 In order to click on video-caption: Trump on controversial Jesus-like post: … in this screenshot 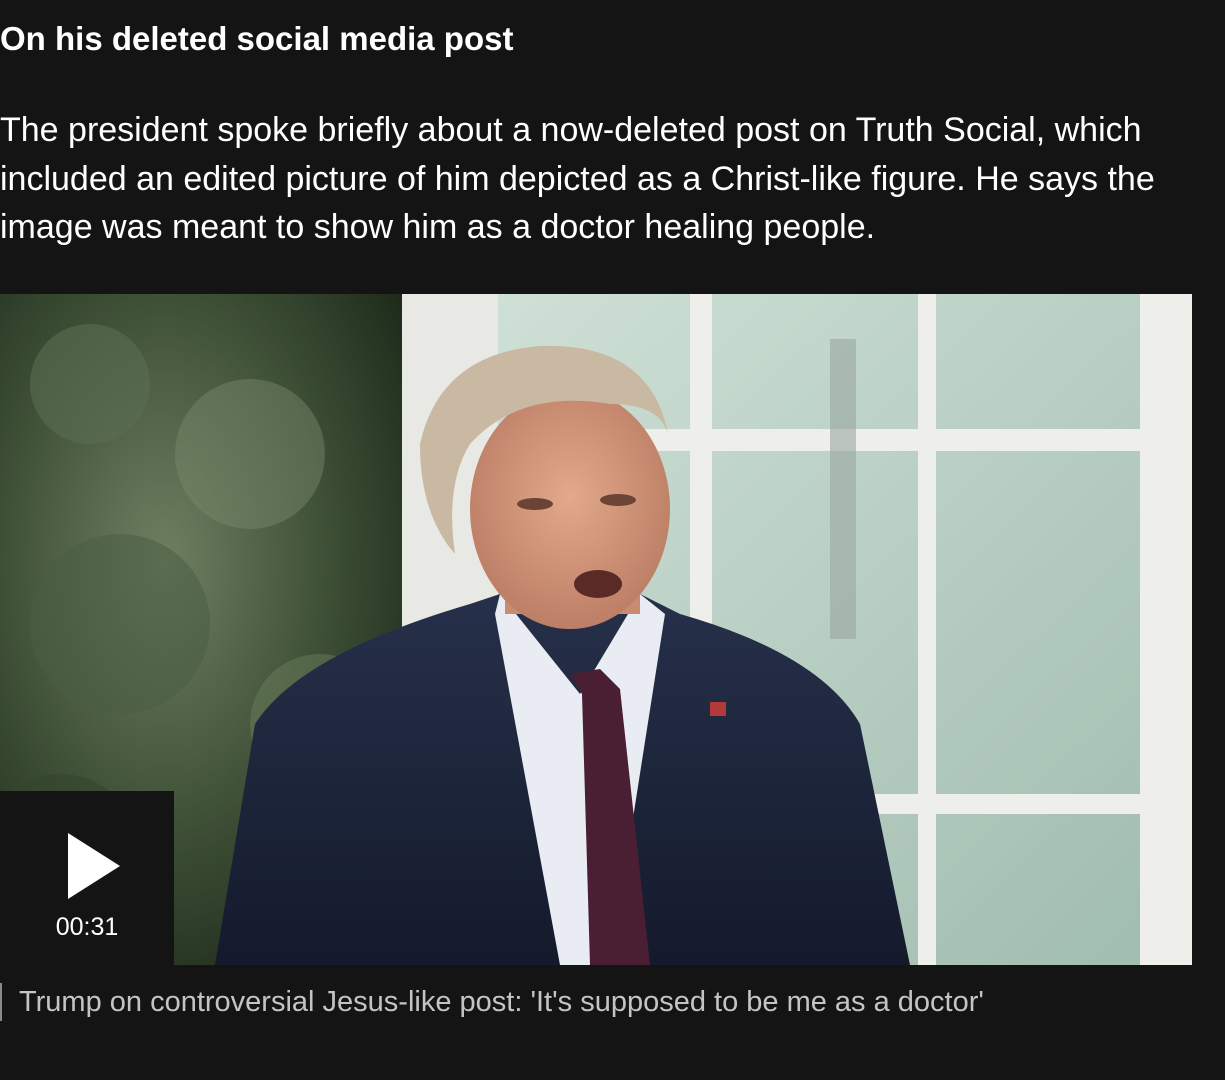, I will do `click(501, 1002)`.